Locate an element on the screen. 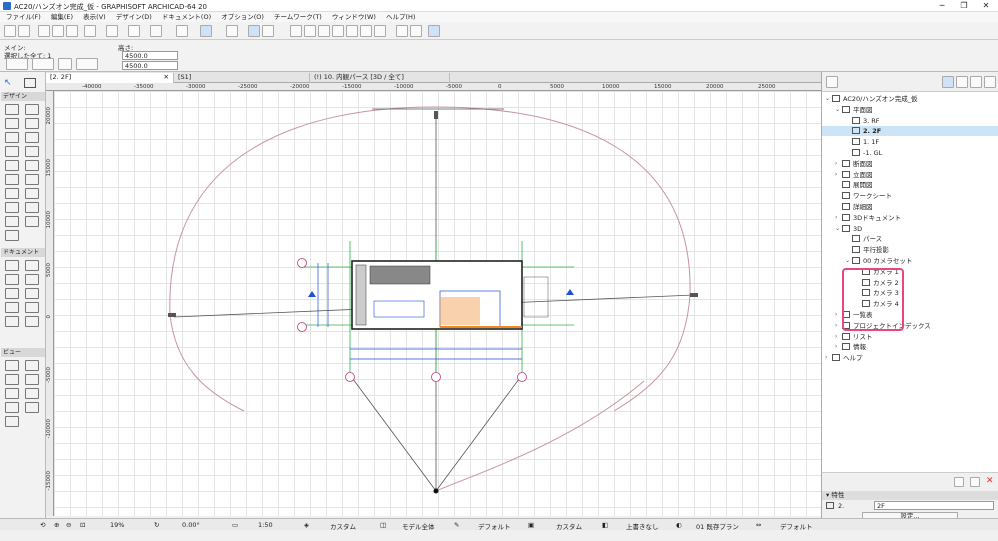 Image resolution: width=998 pixels, height=541 pixels. curtain-wall-tool-icon is located at coordinates (12, 193).